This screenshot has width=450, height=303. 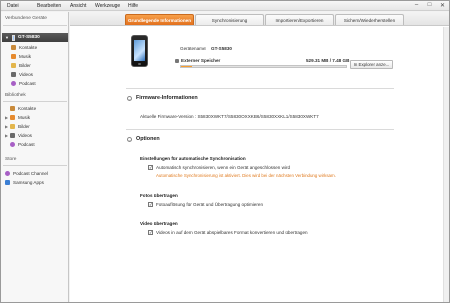 I want to click on autosync-checkbox: ✓, so click(x=150, y=167).